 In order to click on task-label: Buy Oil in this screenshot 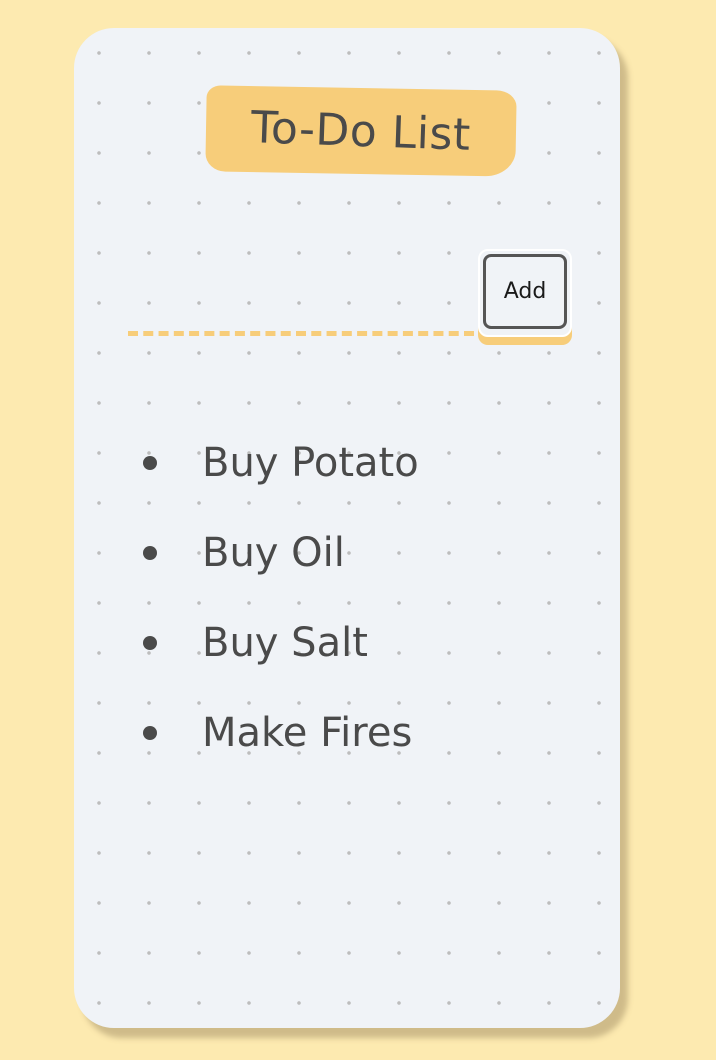, I will do `click(273, 553)`.